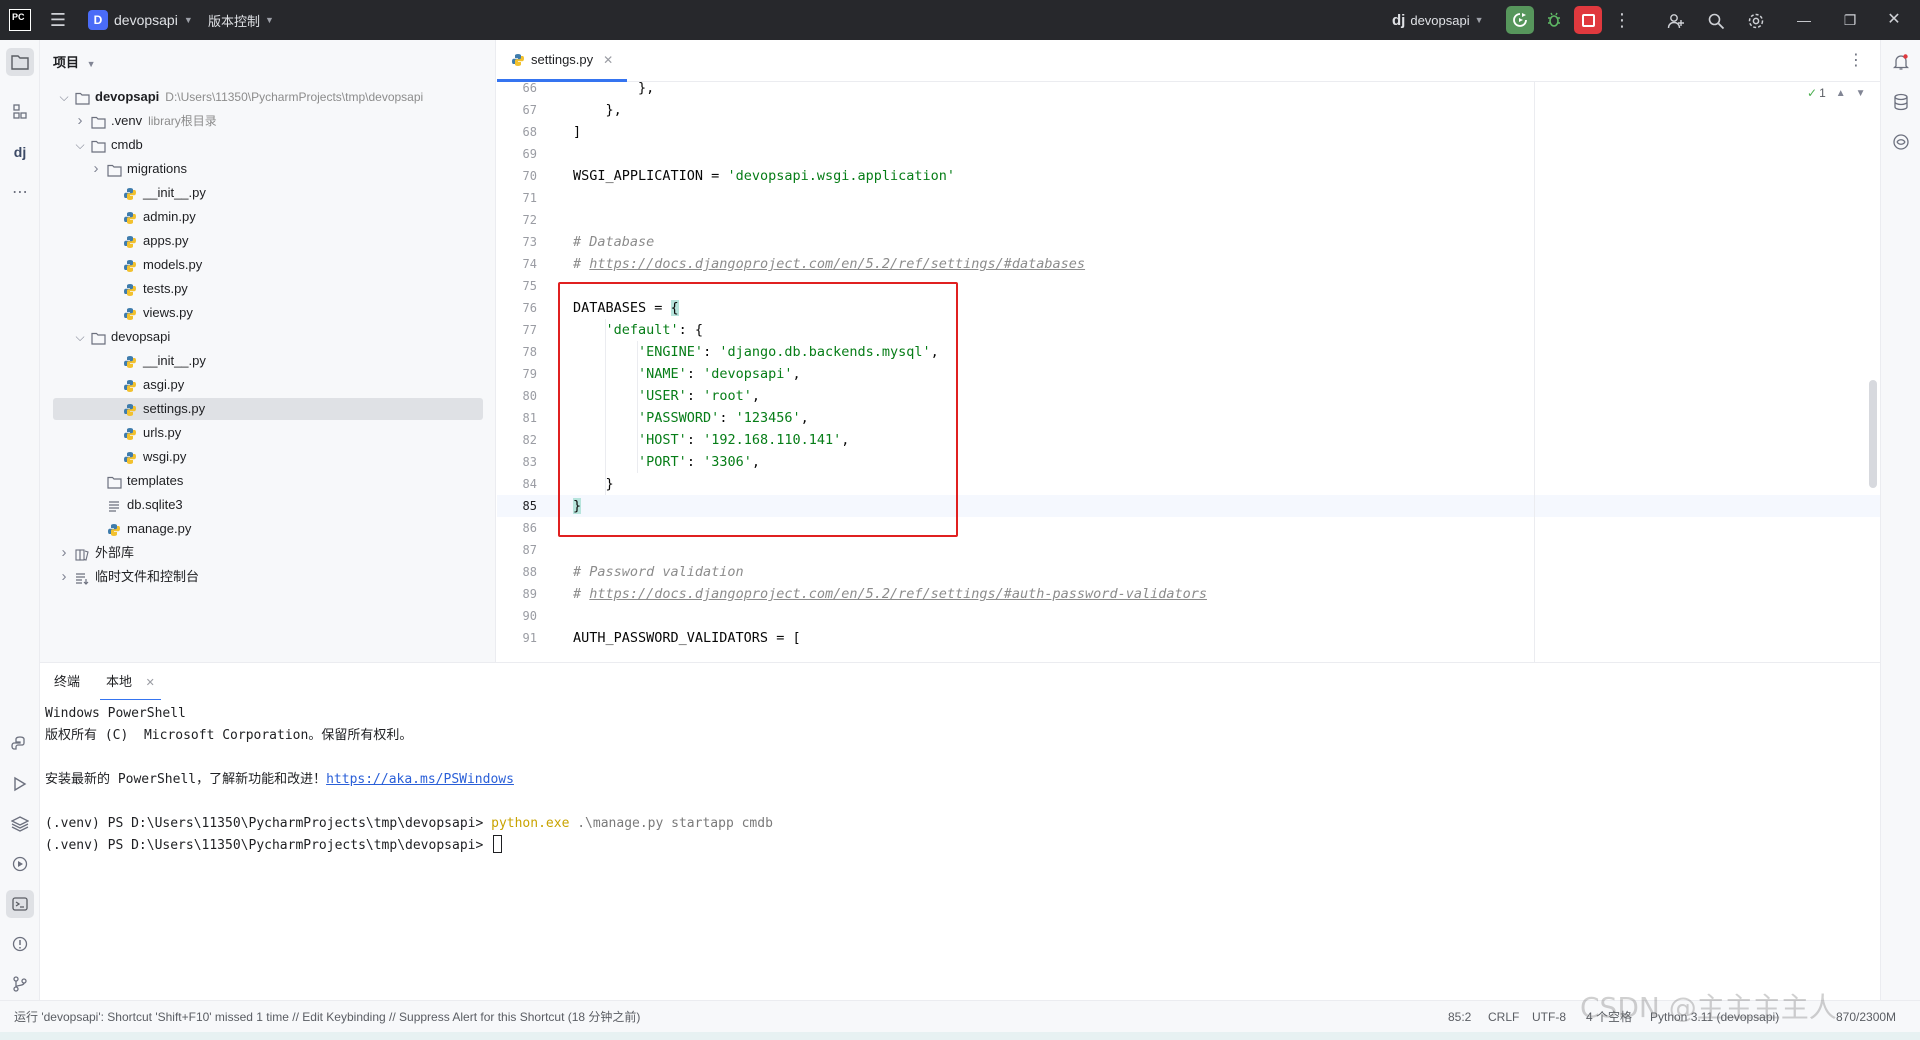  What do you see at coordinates (1856, 61) in the screenshot?
I see `editor-more-icon: ⋮` at bounding box center [1856, 61].